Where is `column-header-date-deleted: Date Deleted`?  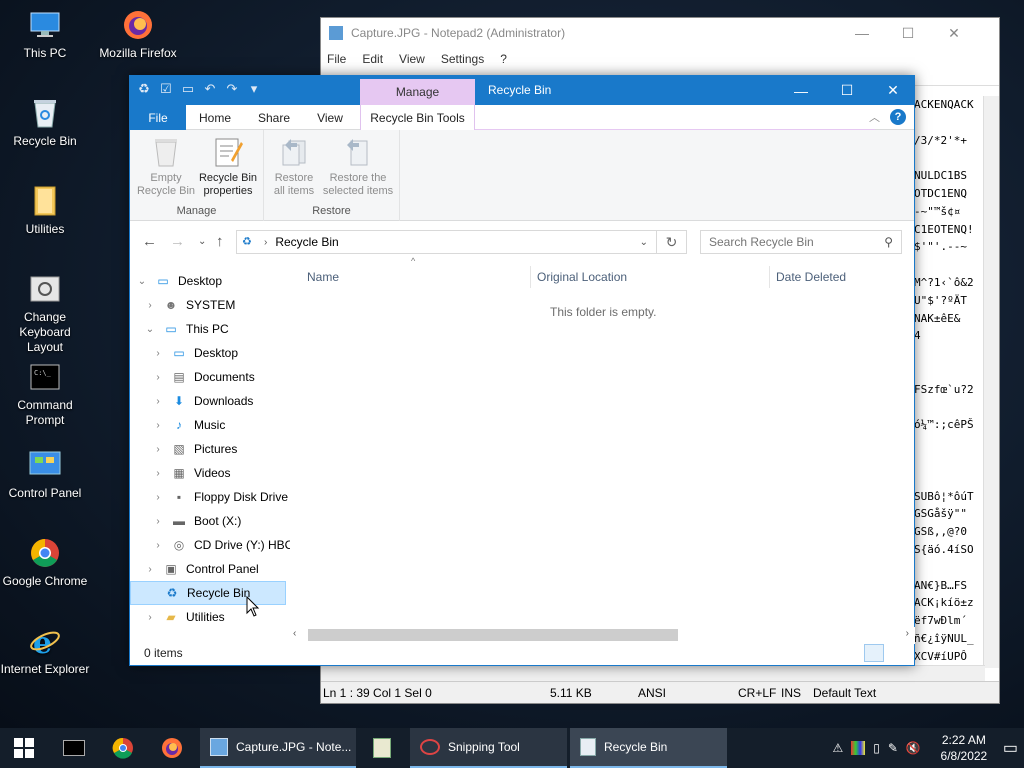
column-header-date-deleted: Date Deleted is located at coordinates (811, 277).